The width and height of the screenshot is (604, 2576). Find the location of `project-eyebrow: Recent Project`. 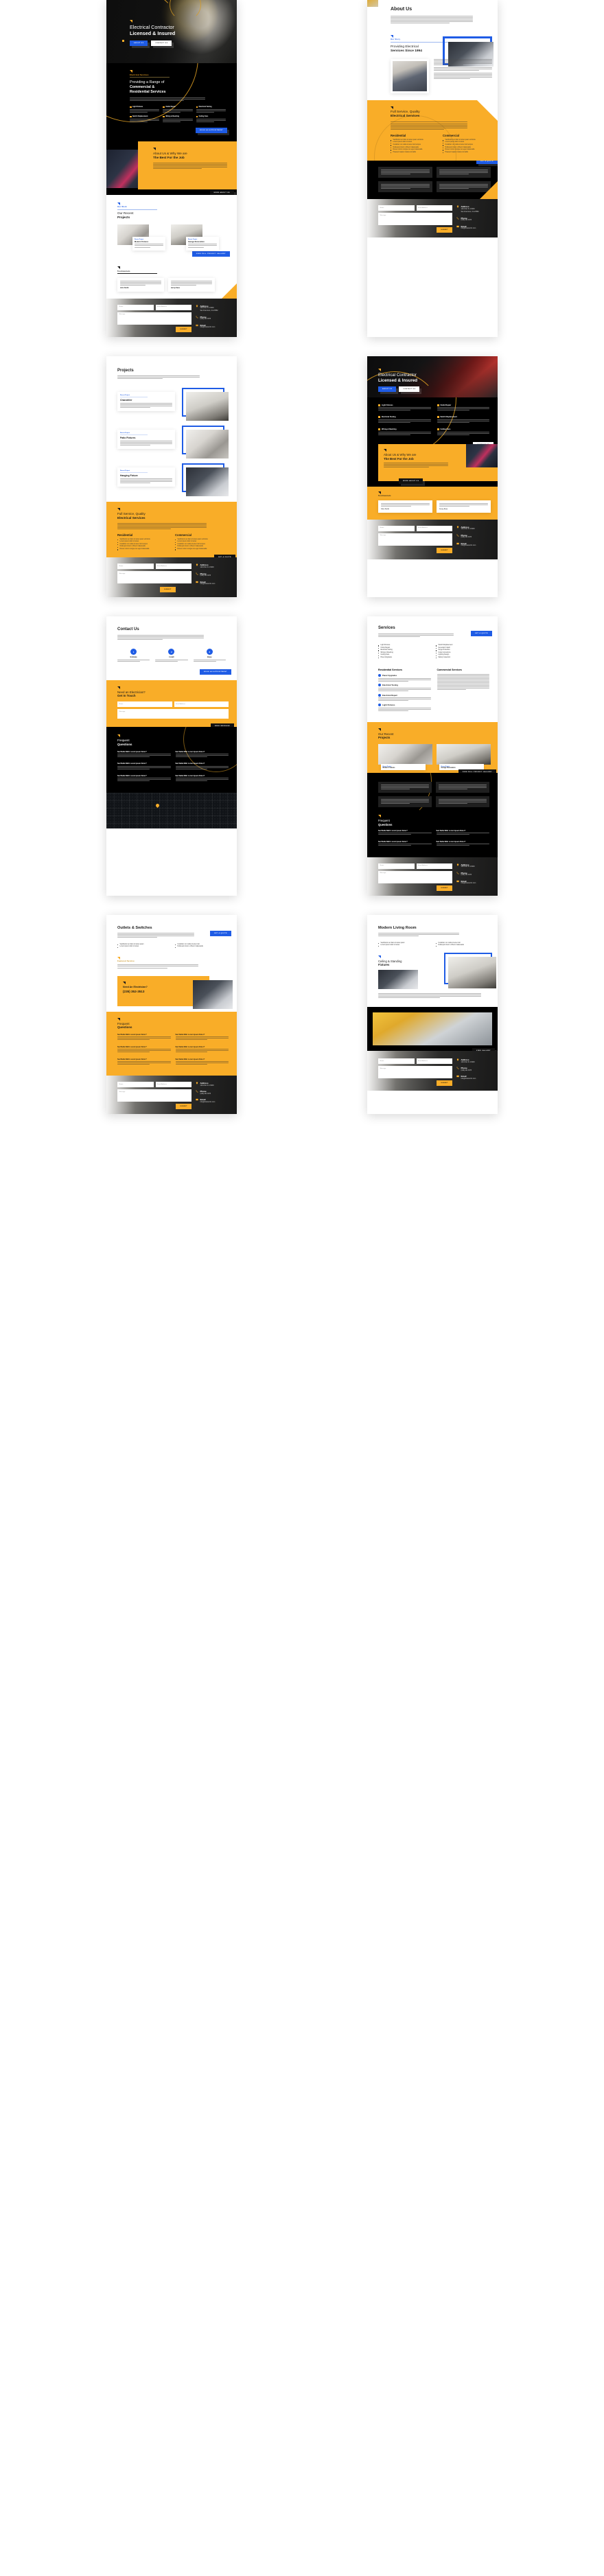

project-eyebrow: Recent Project is located at coordinates (125, 471).